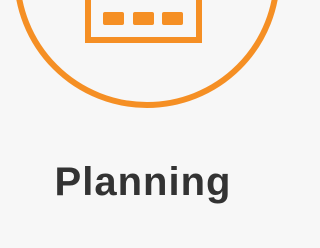 The height and width of the screenshot is (248, 320). I want to click on tile-label: Planning, so click(143, 182).